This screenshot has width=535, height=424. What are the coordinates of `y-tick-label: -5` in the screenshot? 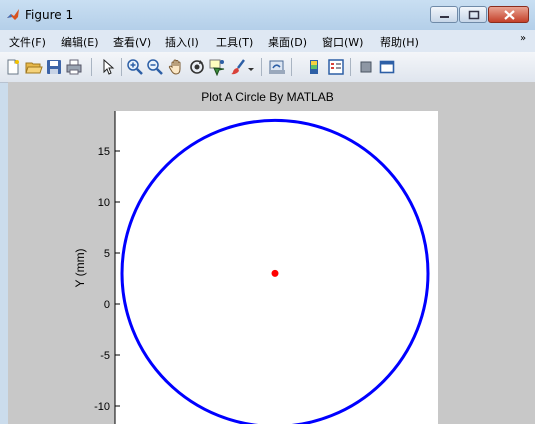 It's located at (105, 356).